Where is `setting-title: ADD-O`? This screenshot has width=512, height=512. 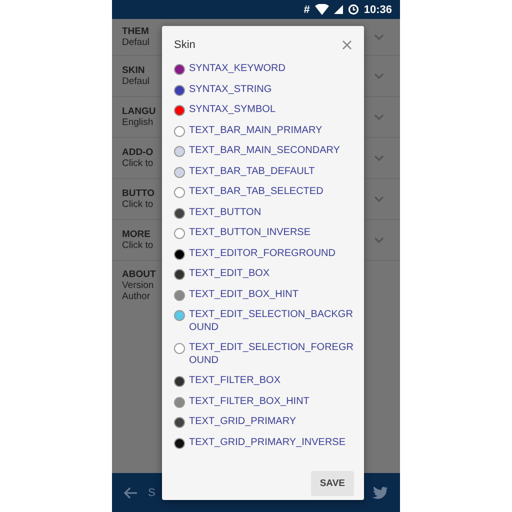
setting-title: ADD-O is located at coordinates (138, 152).